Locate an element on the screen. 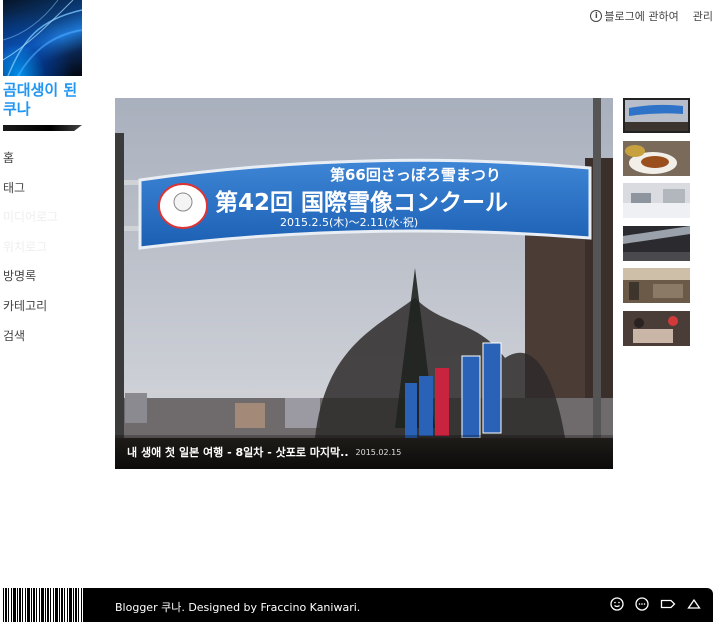 The width and height of the screenshot is (728, 622). banner-line3: 2015.2.5(木)〜2.11(水·祝) is located at coordinates (349, 222).